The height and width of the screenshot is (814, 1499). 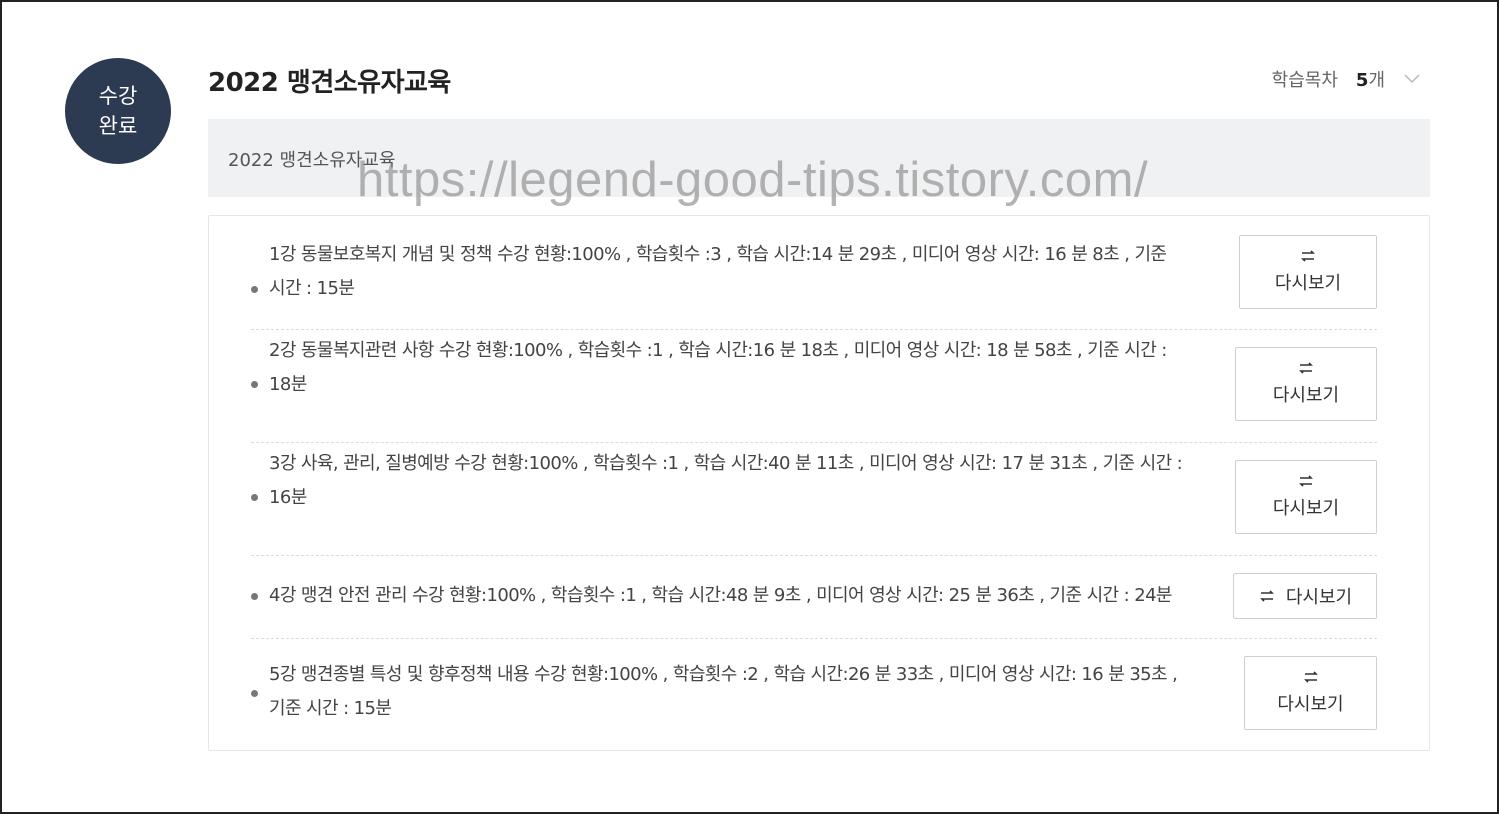 I want to click on replay-button-5: 다시보기, so click(x=1310, y=693).